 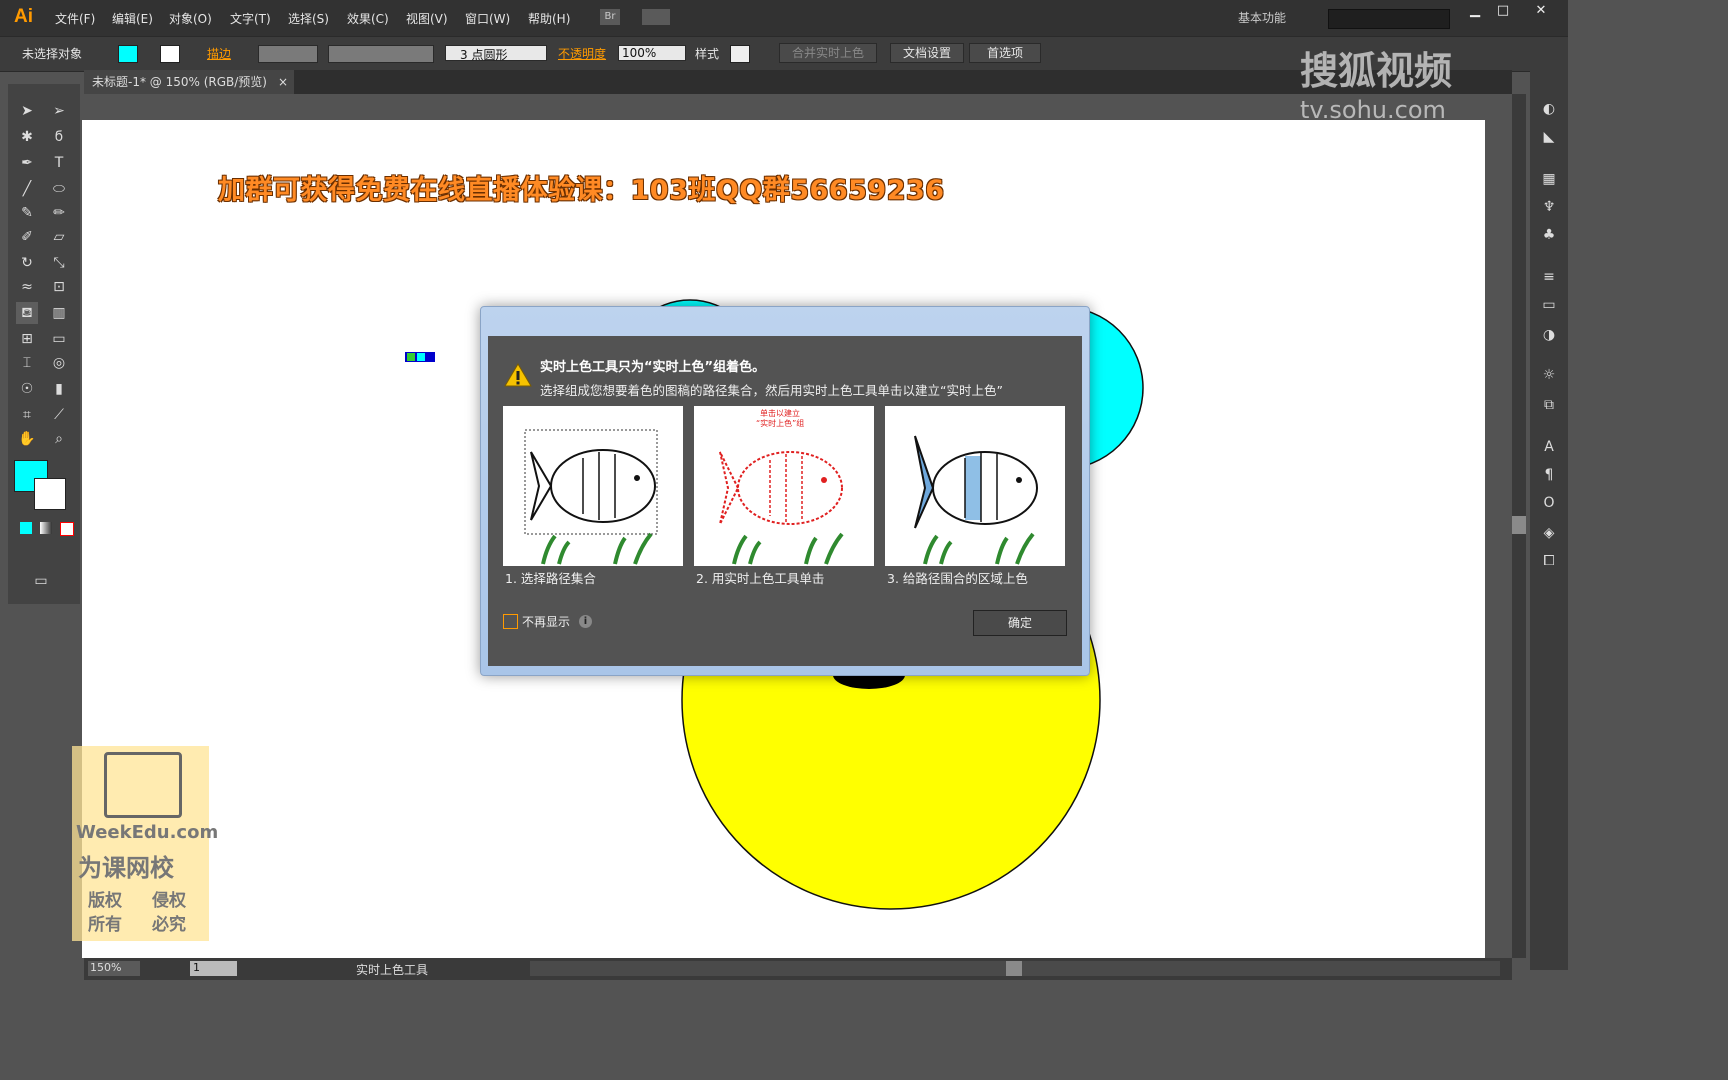 I want to click on dont-show-again-label: 不再显示, so click(x=546, y=622).